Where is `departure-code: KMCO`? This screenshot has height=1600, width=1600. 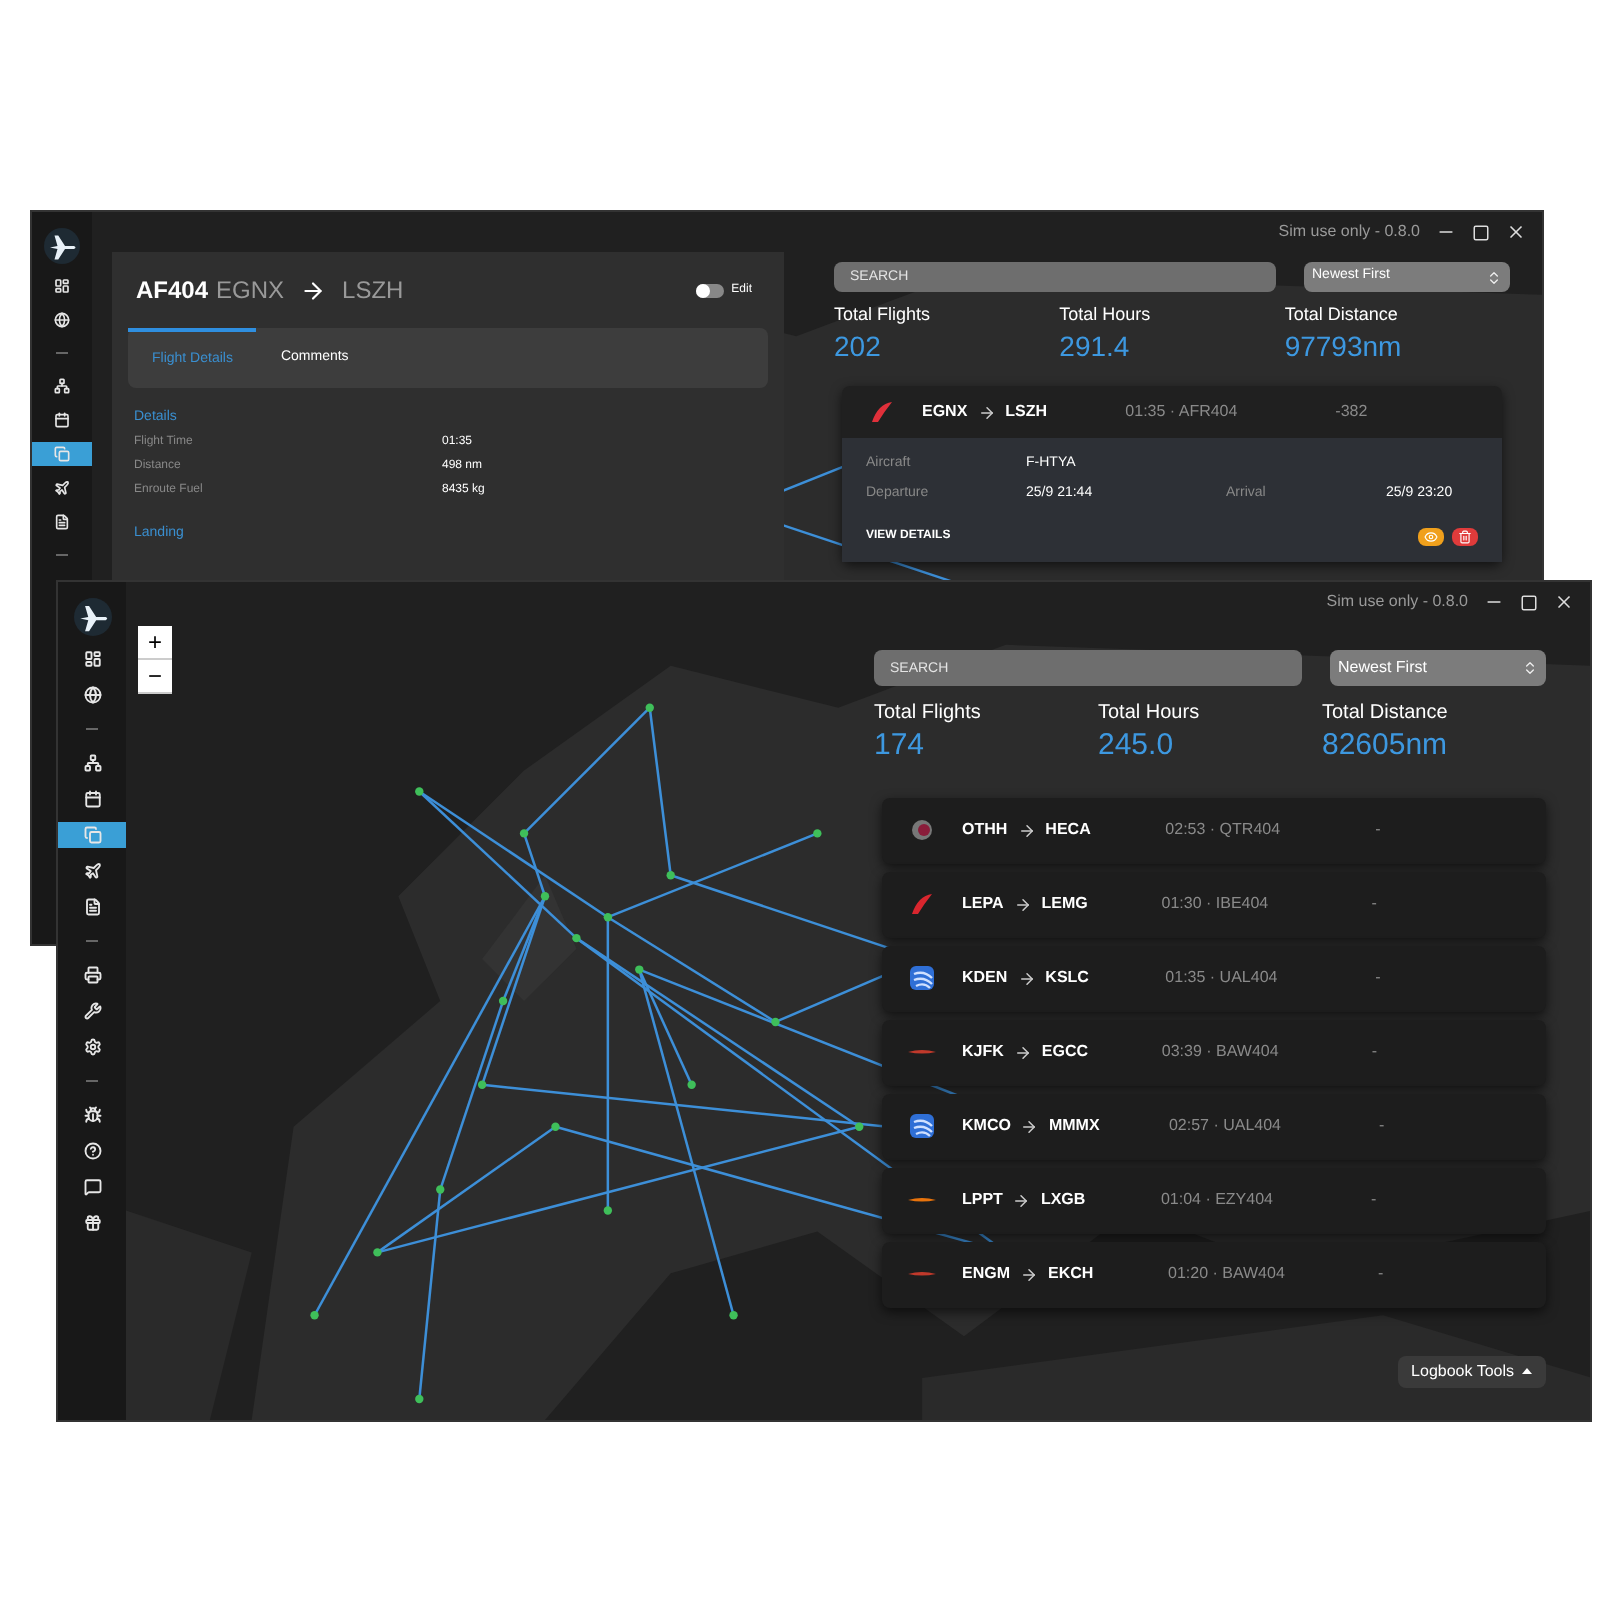
departure-code: KMCO is located at coordinates (986, 1126).